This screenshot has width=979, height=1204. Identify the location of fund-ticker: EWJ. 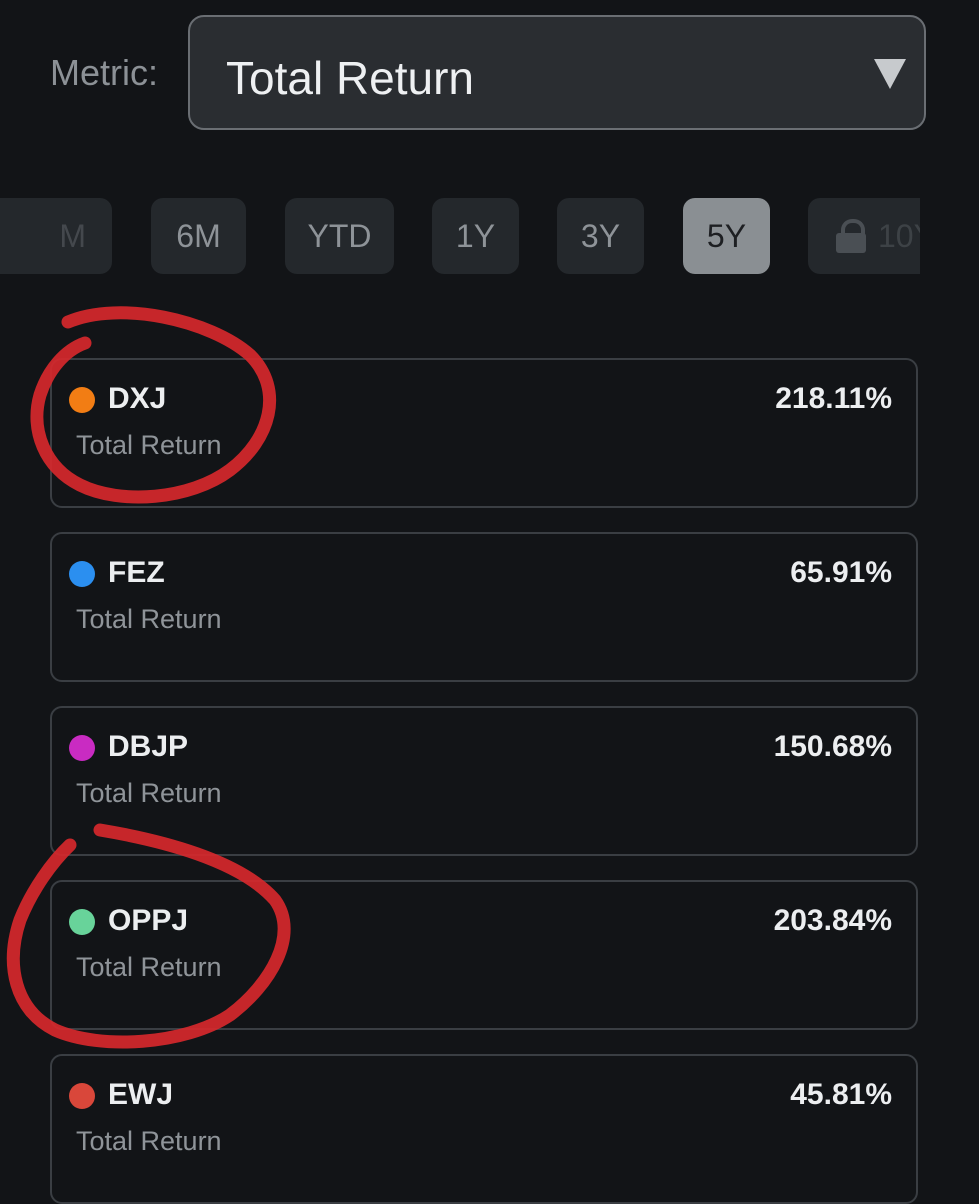
(141, 1094).